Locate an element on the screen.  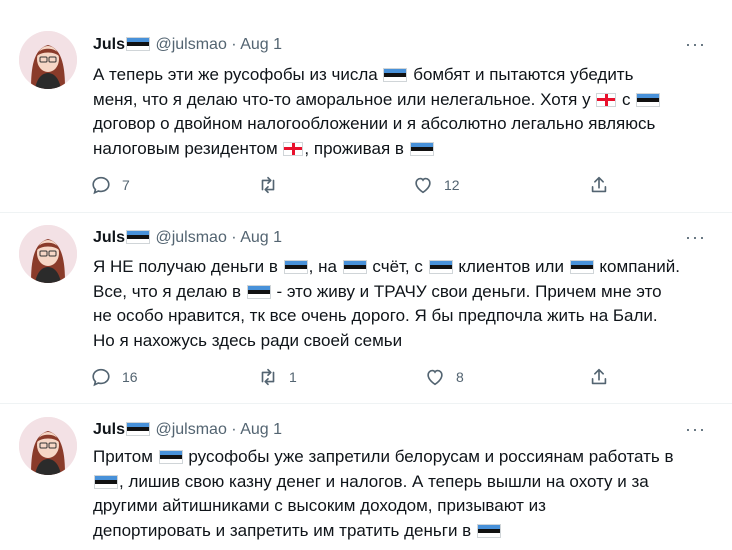
text-line: , на is located at coordinates (322, 266).